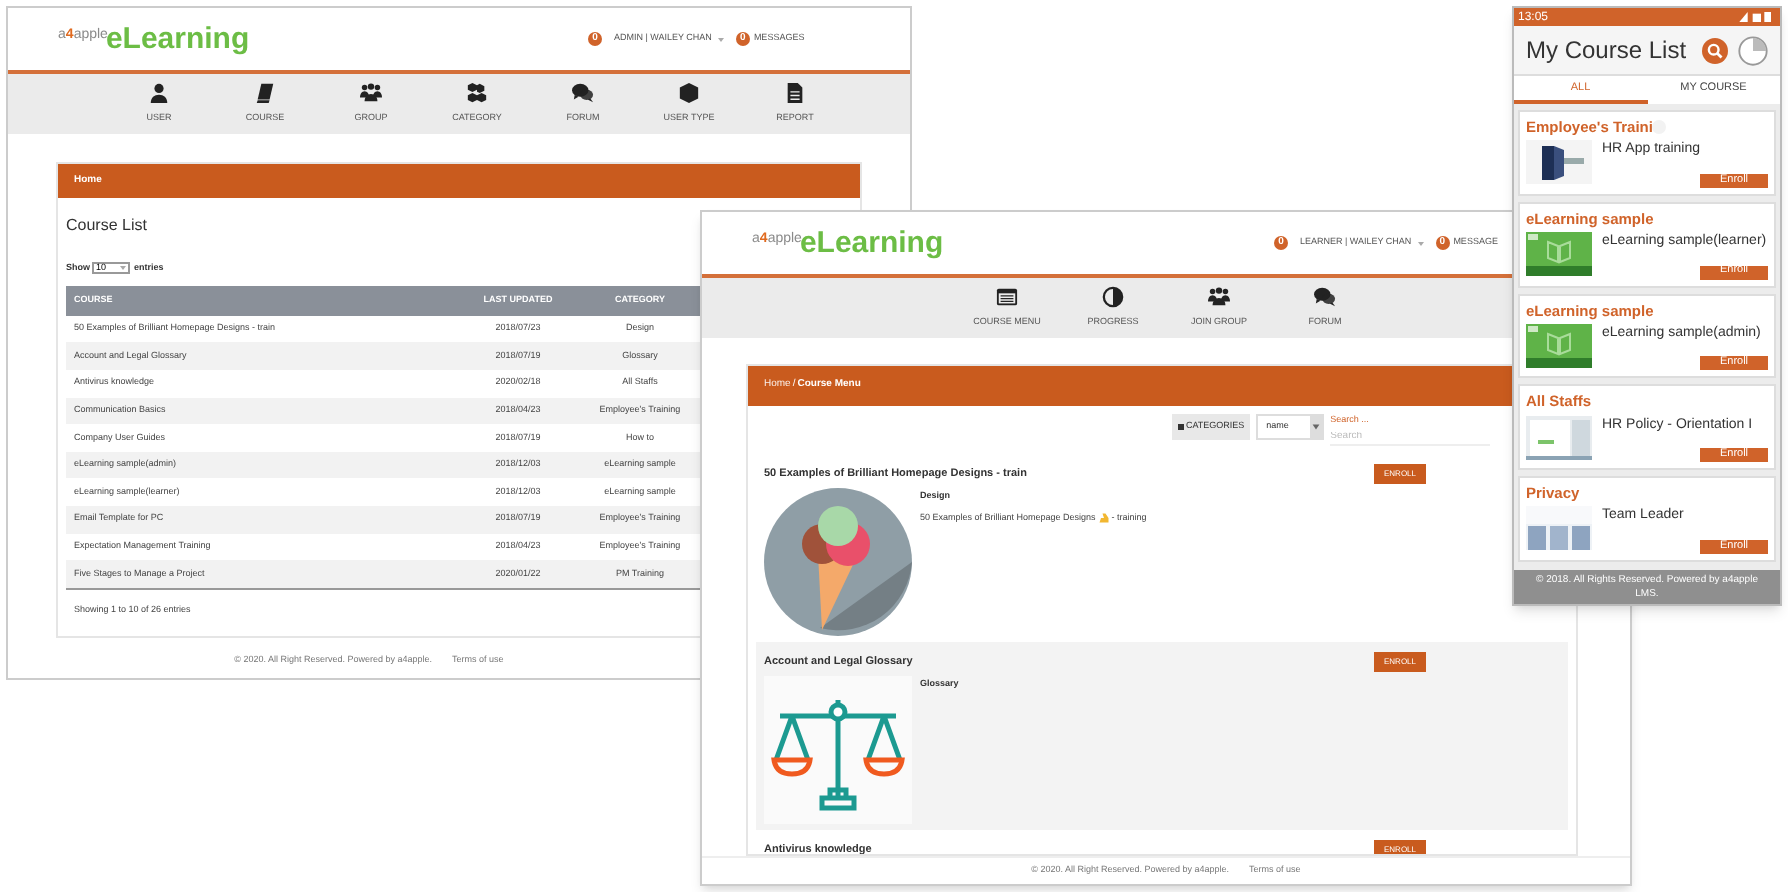  What do you see at coordinates (1756, 17) in the screenshot?
I see `signal-battery-icon` at bounding box center [1756, 17].